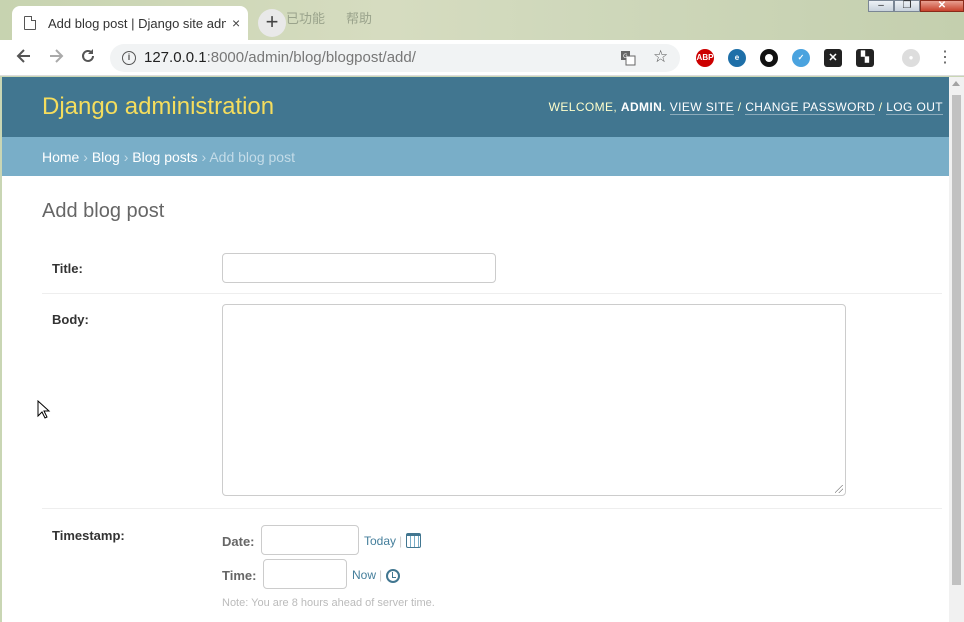  What do you see at coordinates (833, 58) in the screenshot?
I see `extension-x-icon: ✕` at bounding box center [833, 58].